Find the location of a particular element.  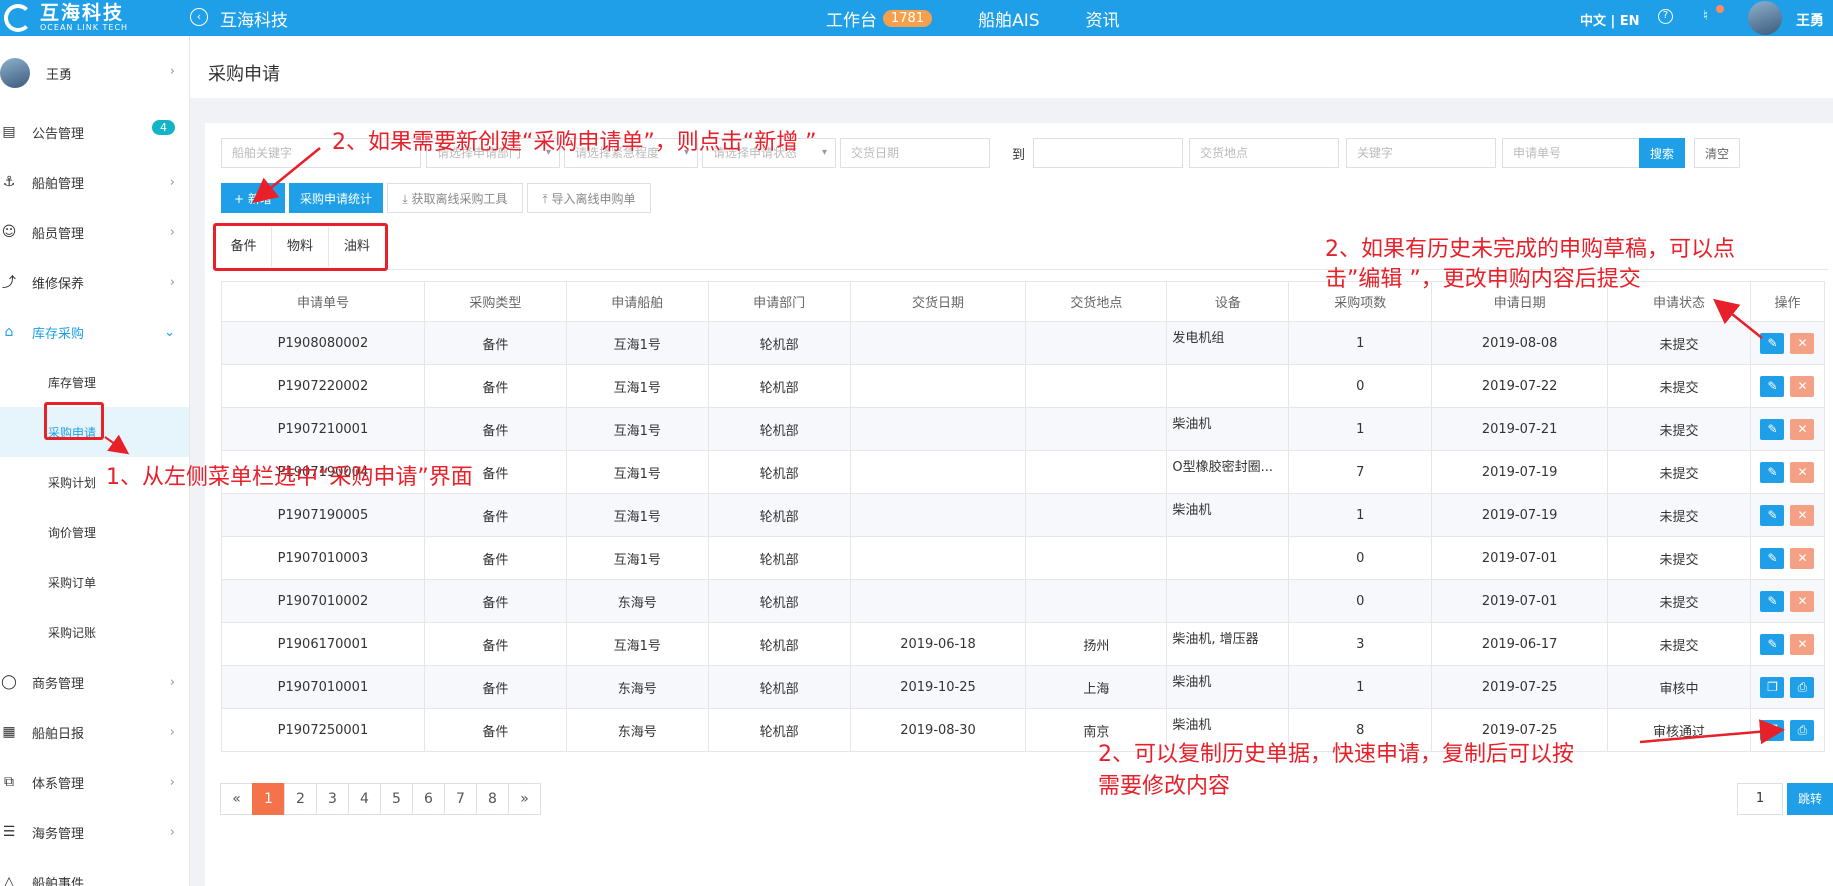

pagination: « 1 2 3 4 5 6 7 8 » is located at coordinates (380, 799).